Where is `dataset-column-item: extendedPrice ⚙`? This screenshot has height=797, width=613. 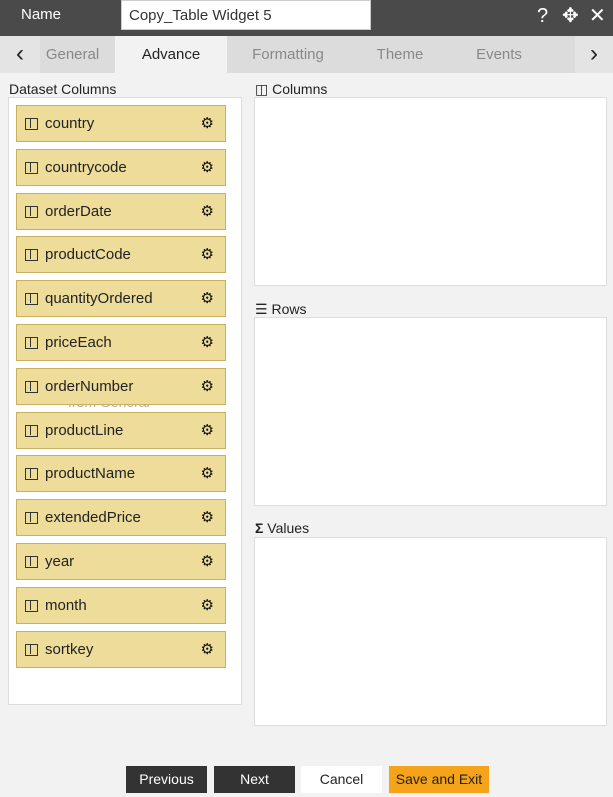
dataset-column-item: extendedPrice ⚙ is located at coordinates (121, 518).